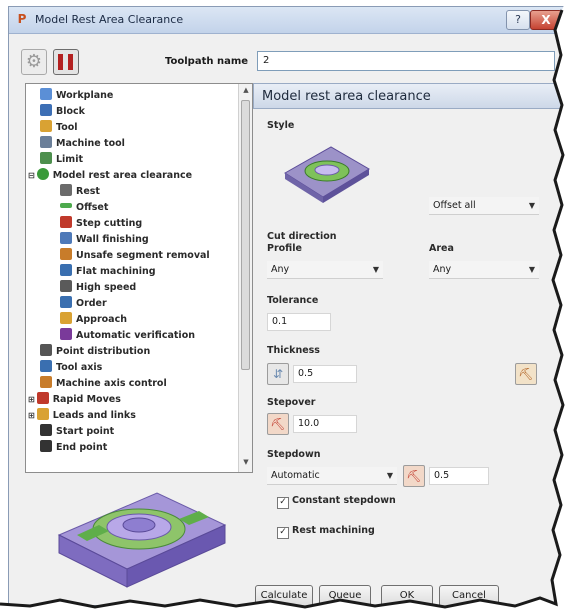 This screenshot has height=613, width=584. Describe the element at coordinates (345, 596) in the screenshot. I see `queue-button: Queue` at that location.